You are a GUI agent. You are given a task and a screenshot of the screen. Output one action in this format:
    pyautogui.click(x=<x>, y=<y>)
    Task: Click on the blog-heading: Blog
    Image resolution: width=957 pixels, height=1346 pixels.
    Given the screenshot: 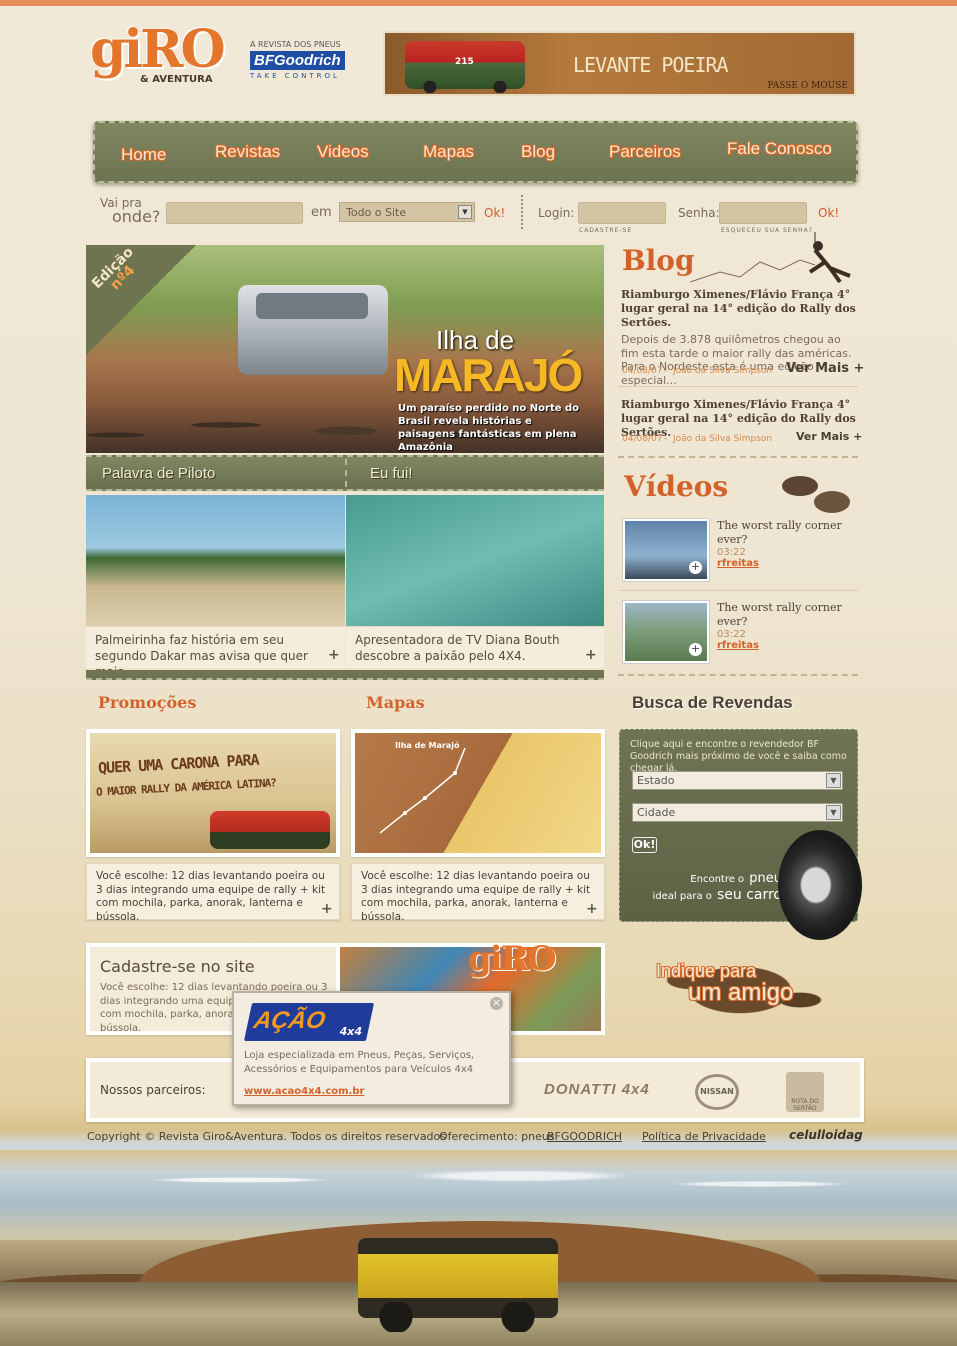 What is the action you would take?
    pyautogui.click(x=658, y=260)
    